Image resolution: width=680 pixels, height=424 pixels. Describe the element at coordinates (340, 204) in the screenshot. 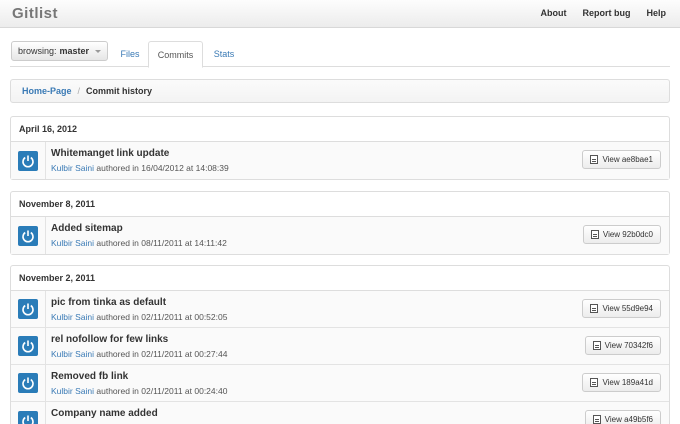

I see `commit-group-date: November 8, 2011` at that location.